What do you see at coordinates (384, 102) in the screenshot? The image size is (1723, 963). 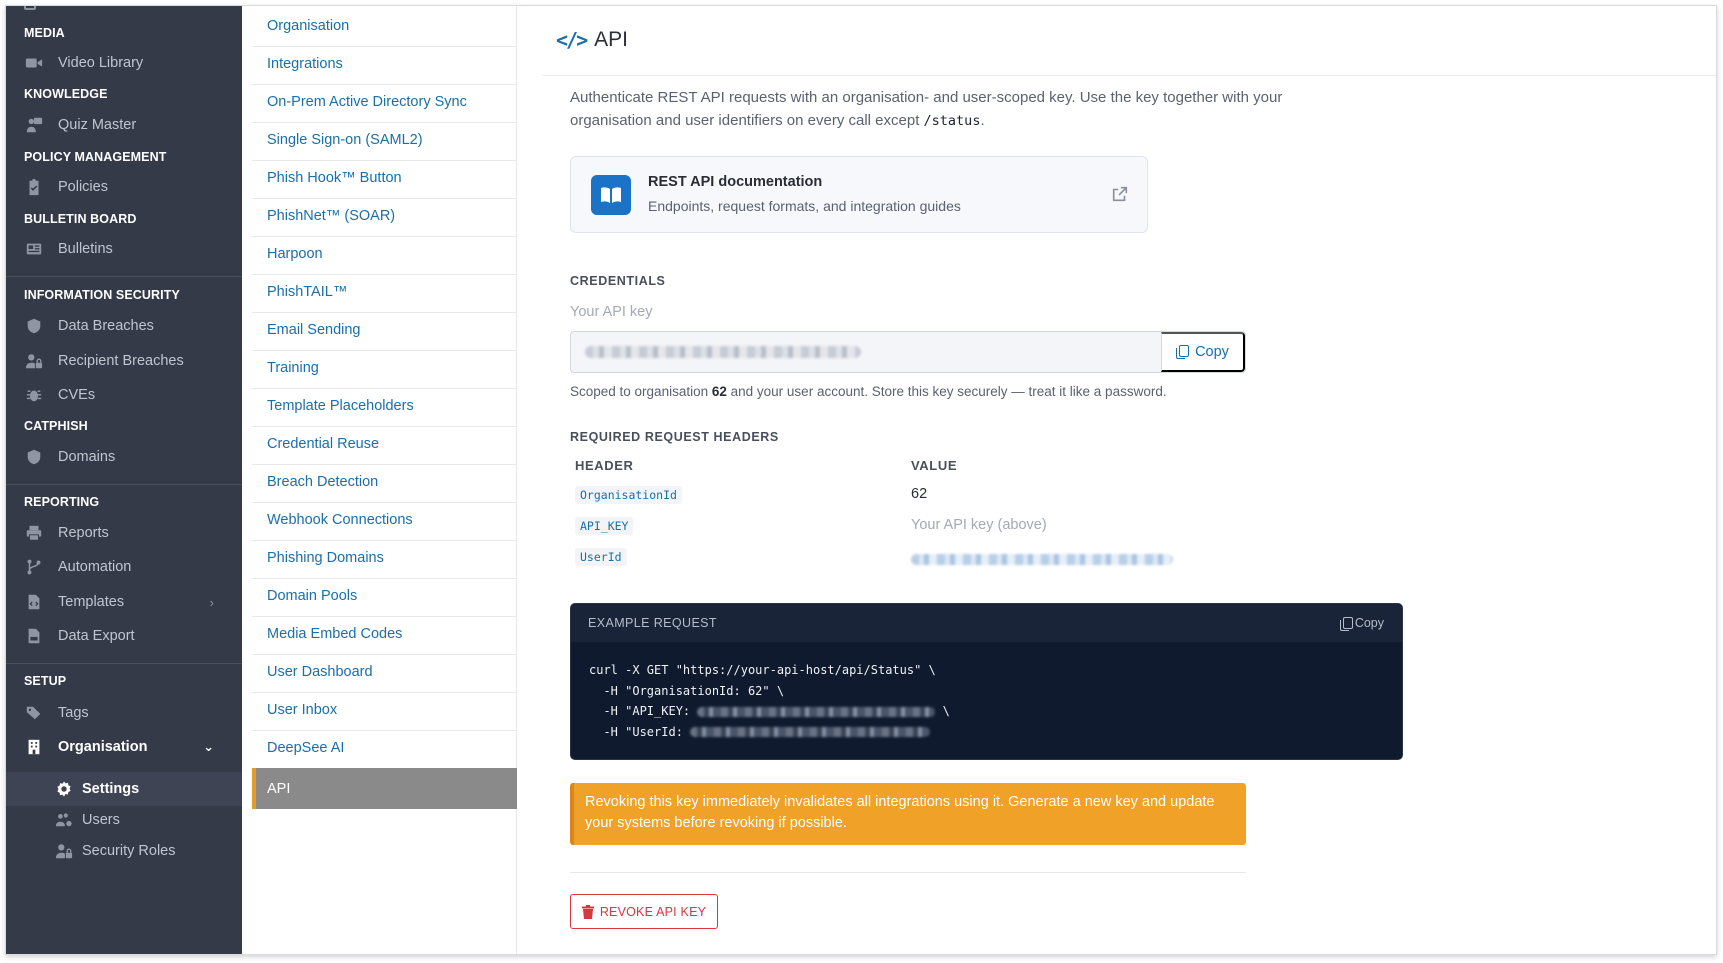 I see `submenu-item-ad-sync: On-Prem Active Directory Sync` at bounding box center [384, 102].